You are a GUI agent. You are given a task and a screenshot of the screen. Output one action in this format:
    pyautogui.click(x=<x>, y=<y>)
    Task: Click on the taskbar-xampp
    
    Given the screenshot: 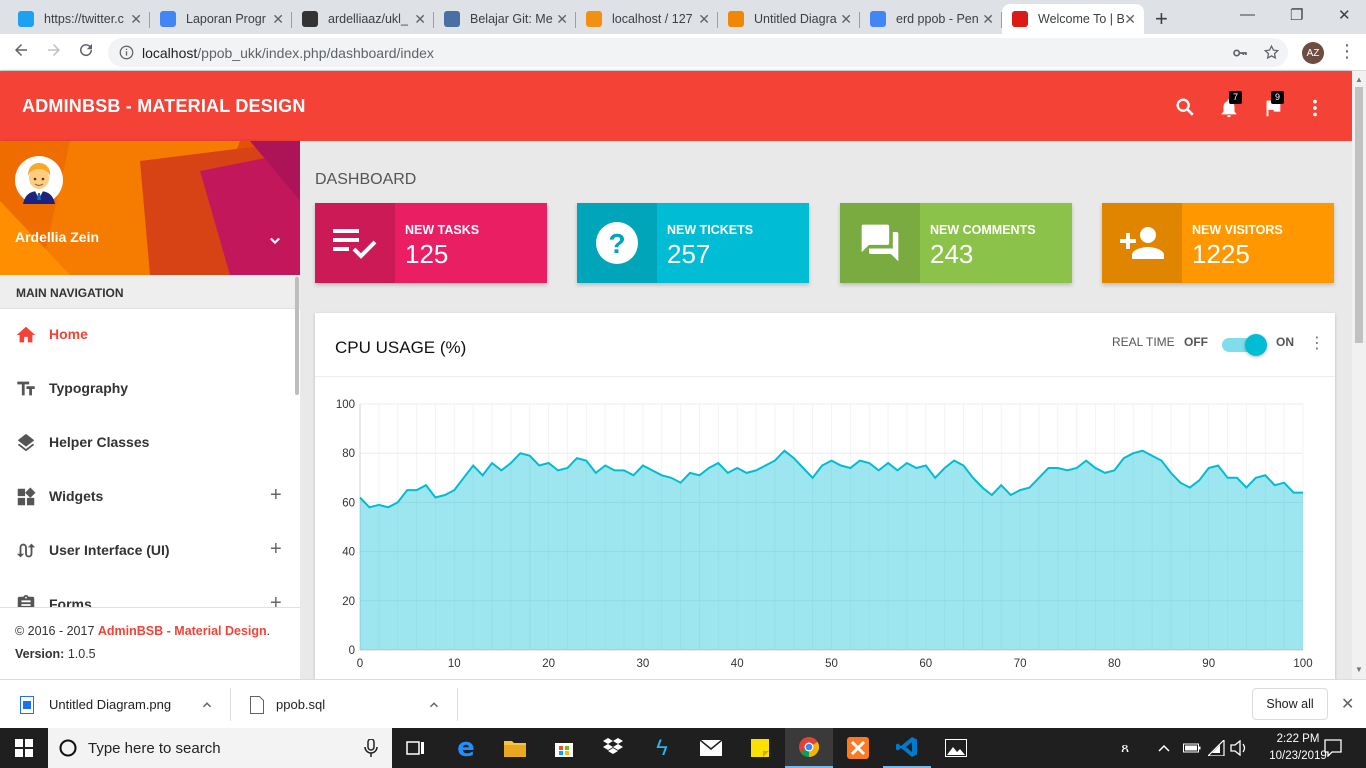 What is the action you would take?
    pyautogui.click(x=858, y=748)
    